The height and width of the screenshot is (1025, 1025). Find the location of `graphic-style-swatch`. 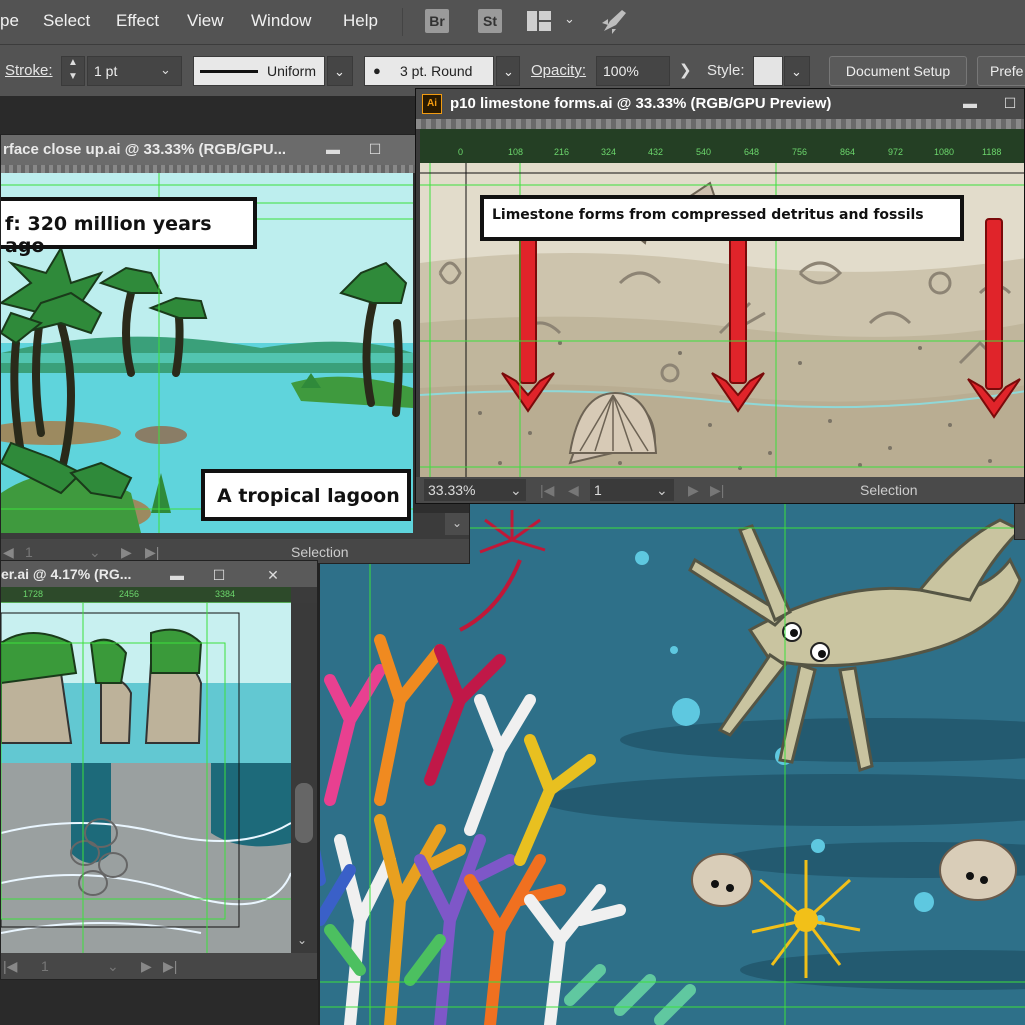

graphic-style-swatch is located at coordinates (768, 71).